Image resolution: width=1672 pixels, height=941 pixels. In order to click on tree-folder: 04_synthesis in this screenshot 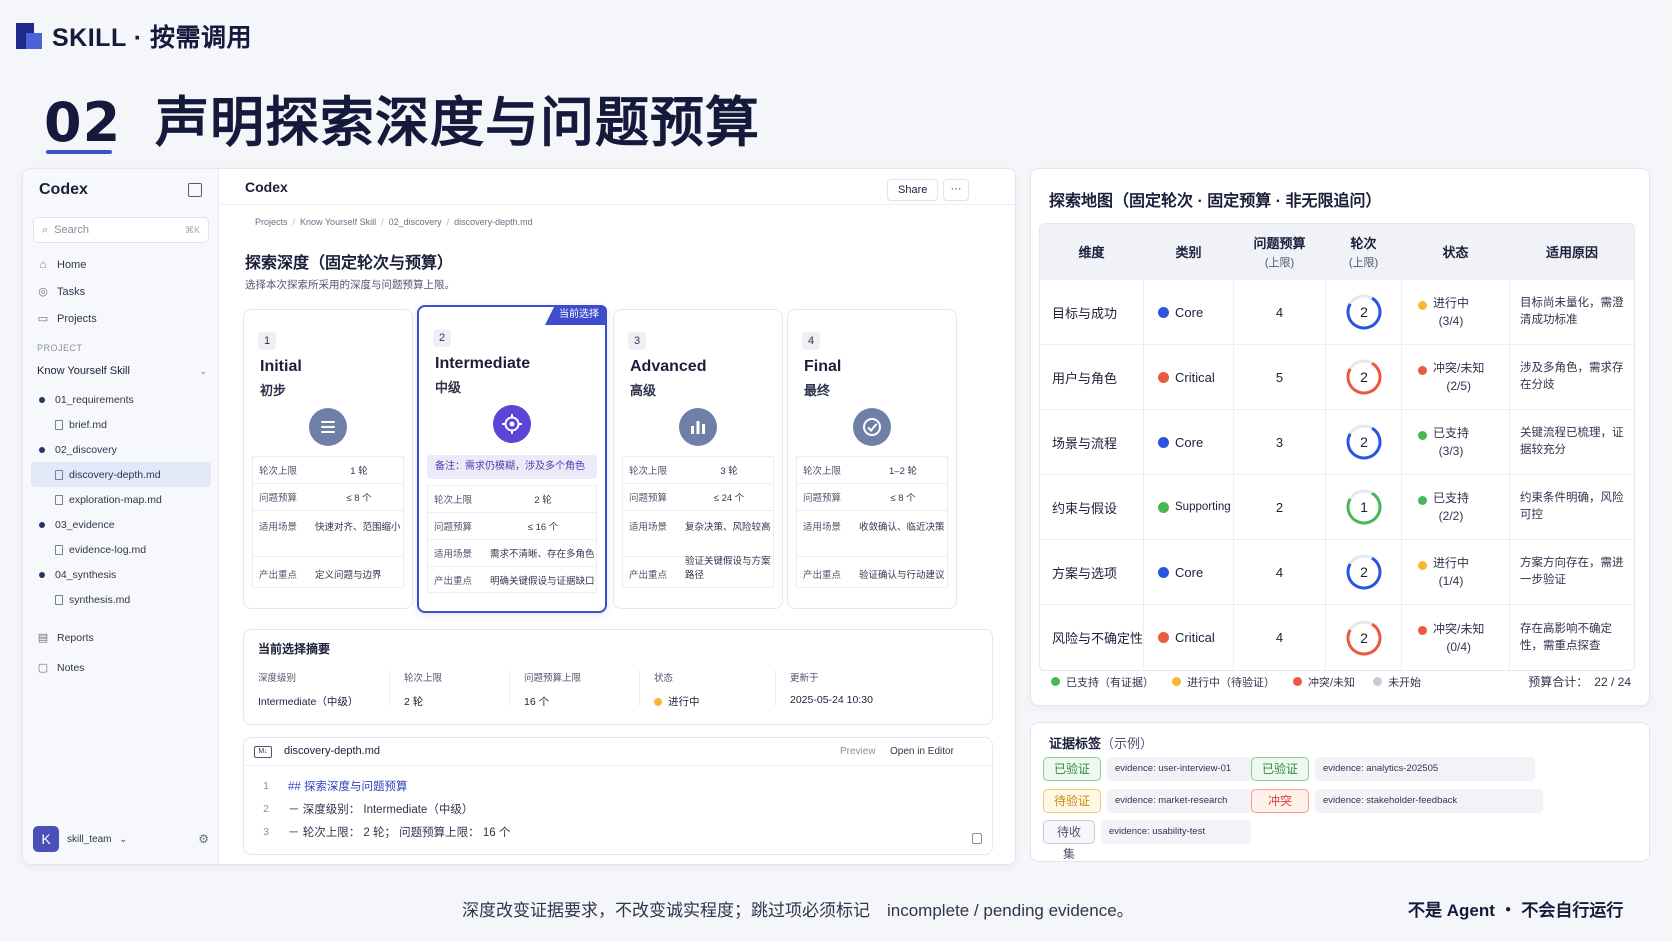, I will do `click(121, 574)`.